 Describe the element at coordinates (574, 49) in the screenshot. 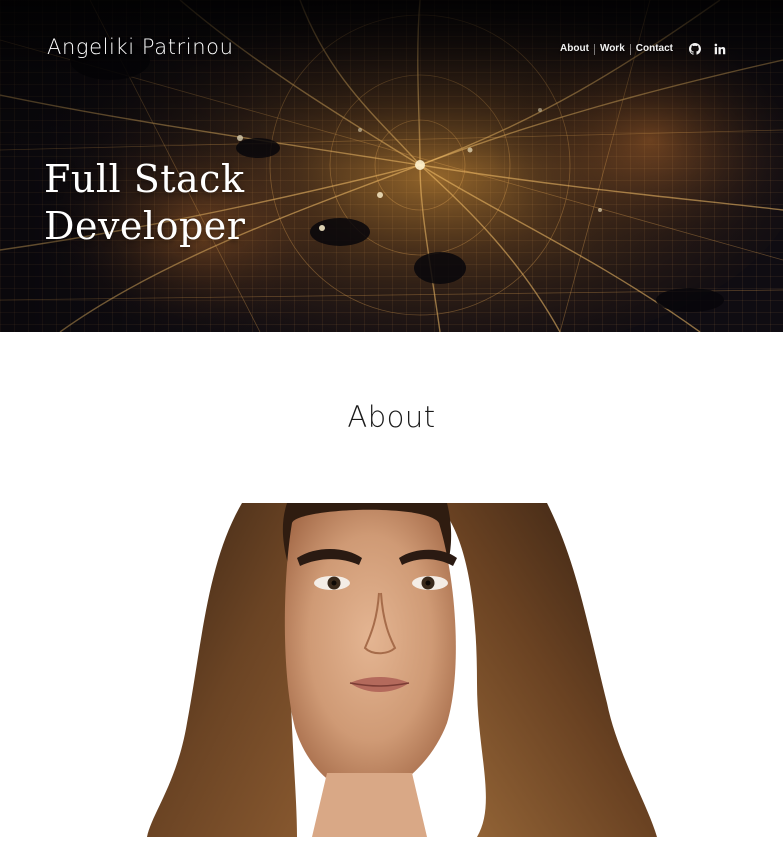

I see `nav-link-about: About` at that location.